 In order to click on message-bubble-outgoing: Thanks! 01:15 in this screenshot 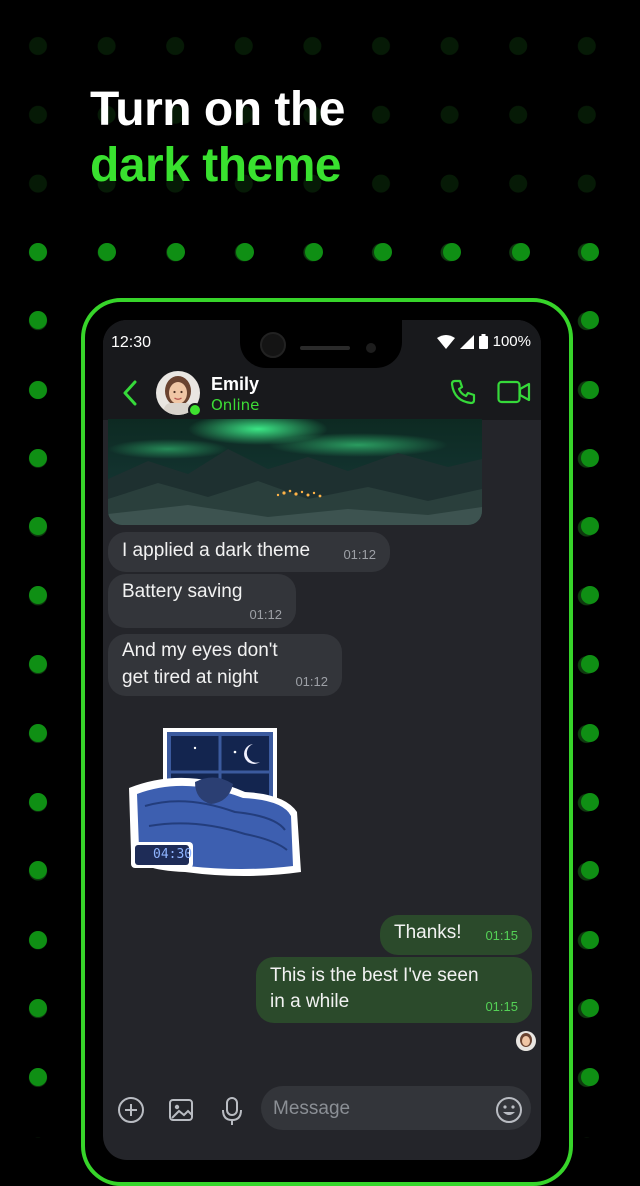, I will do `click(456, 935)`.